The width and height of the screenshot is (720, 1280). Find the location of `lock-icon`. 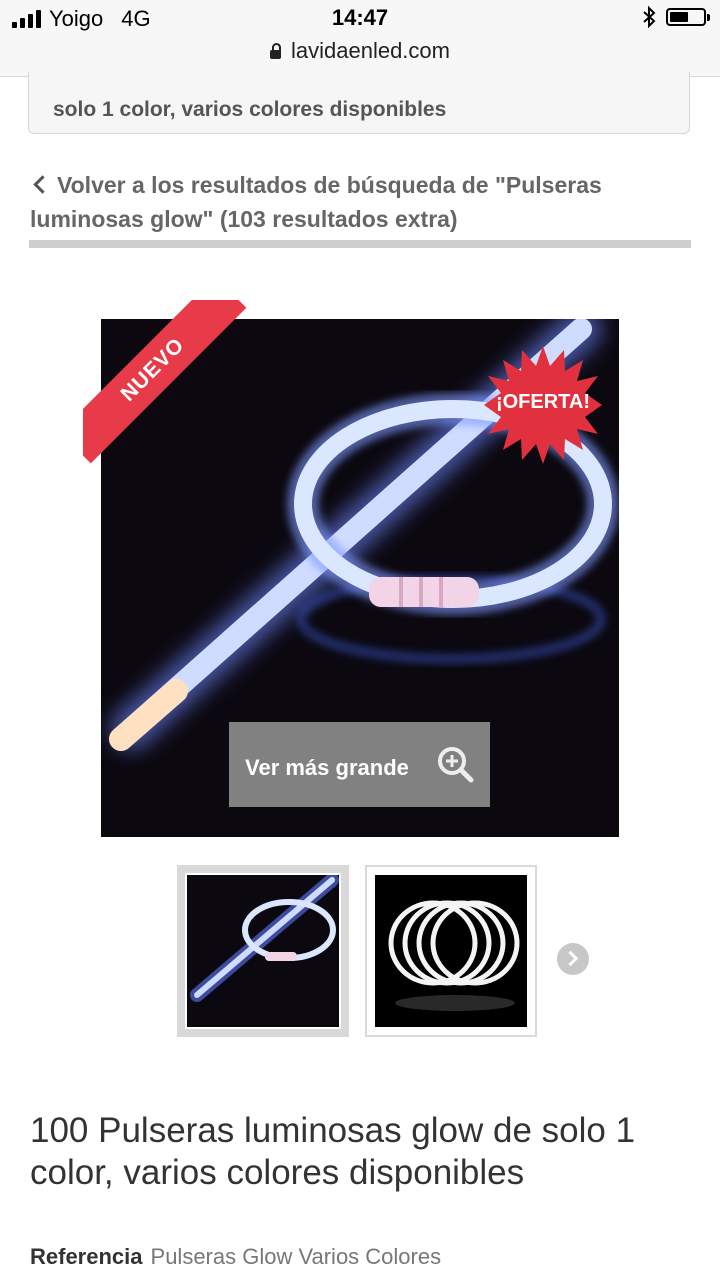

lock-icon is located at coordinates (275, 51).